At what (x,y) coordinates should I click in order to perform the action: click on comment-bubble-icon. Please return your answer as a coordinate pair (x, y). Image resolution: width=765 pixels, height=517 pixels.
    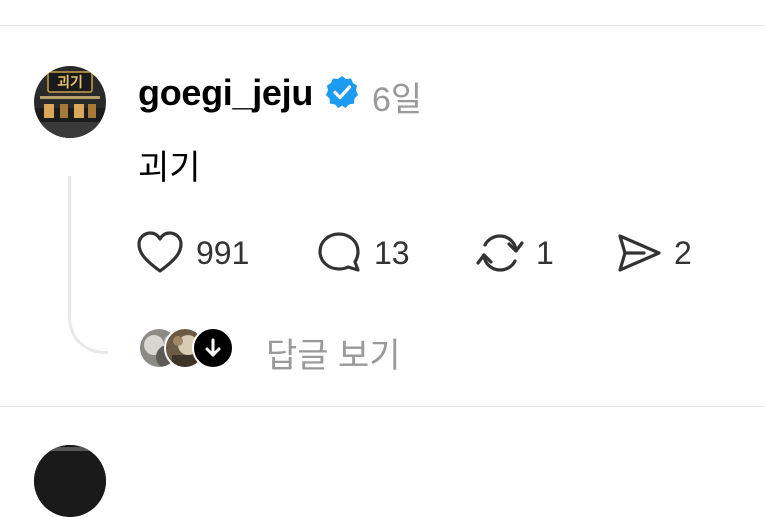
    Looking at the image, I should click on (339, 252).